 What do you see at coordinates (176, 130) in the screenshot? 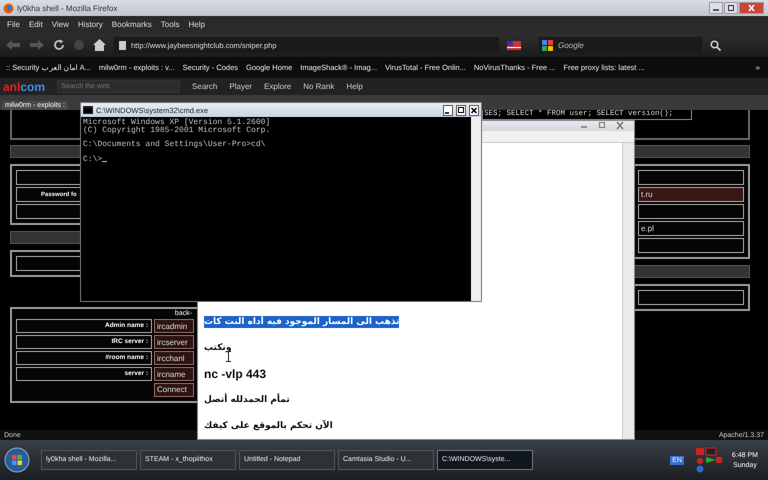
I see `console-line: (C) Copyright 1985-2001 Microsoft Corp.` at bounding box center [176, 130].